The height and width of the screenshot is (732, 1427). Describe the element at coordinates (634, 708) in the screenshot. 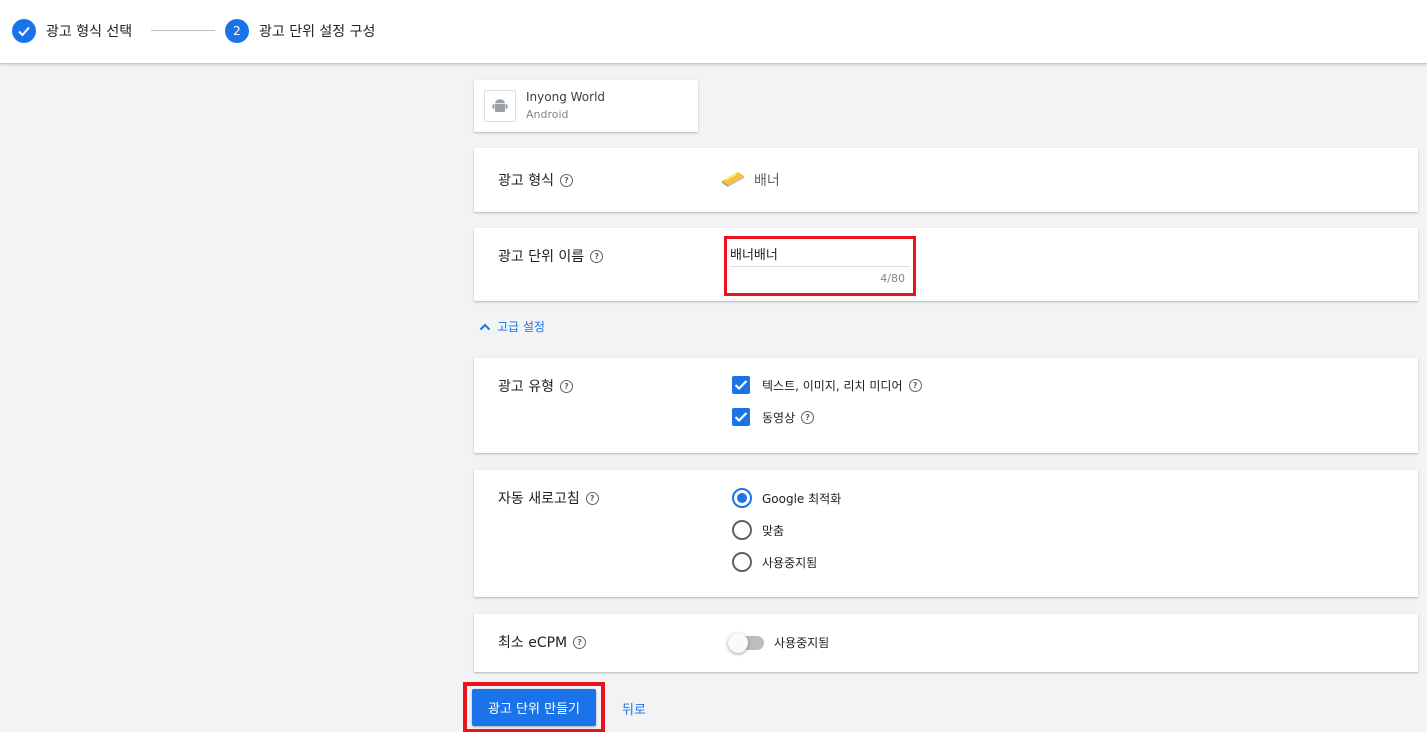

I see `back-button: 뒤로` at that location.